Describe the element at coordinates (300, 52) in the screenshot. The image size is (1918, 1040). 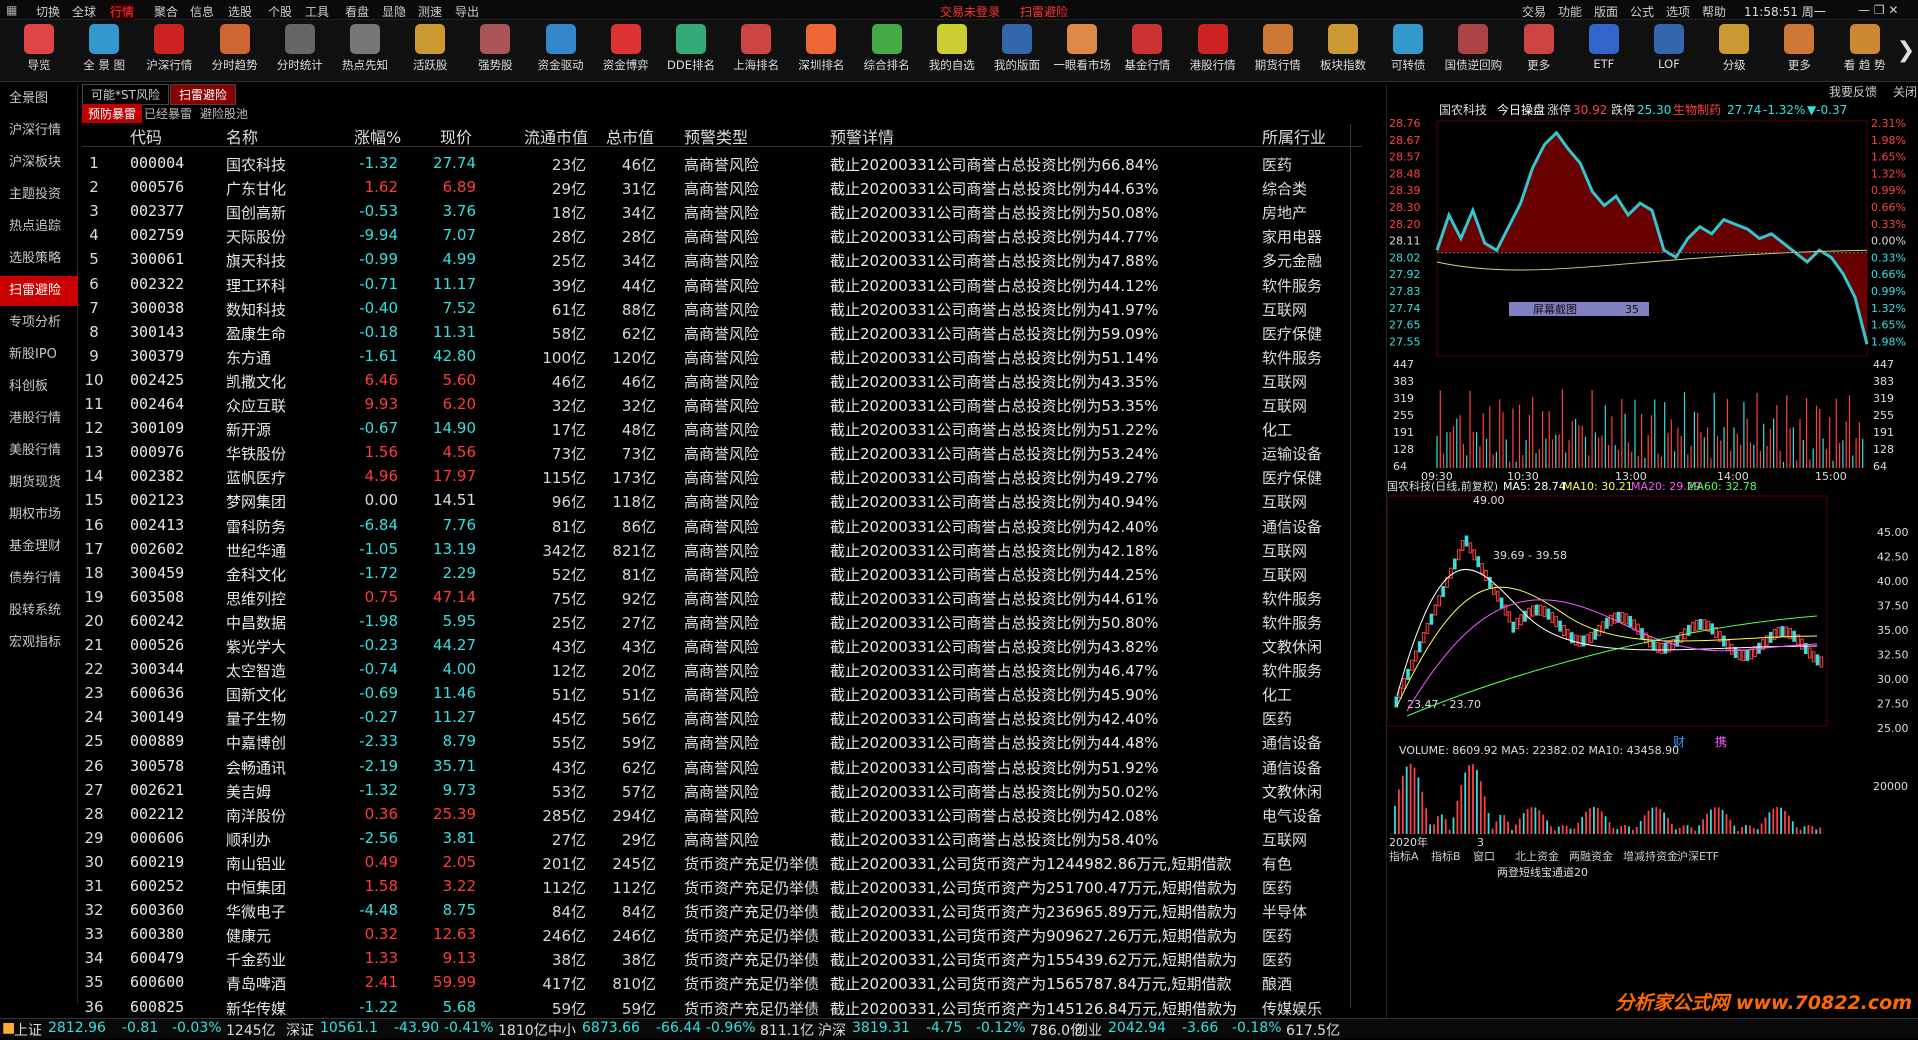
I see `toolbar-button-4: 分时统计` at that location.